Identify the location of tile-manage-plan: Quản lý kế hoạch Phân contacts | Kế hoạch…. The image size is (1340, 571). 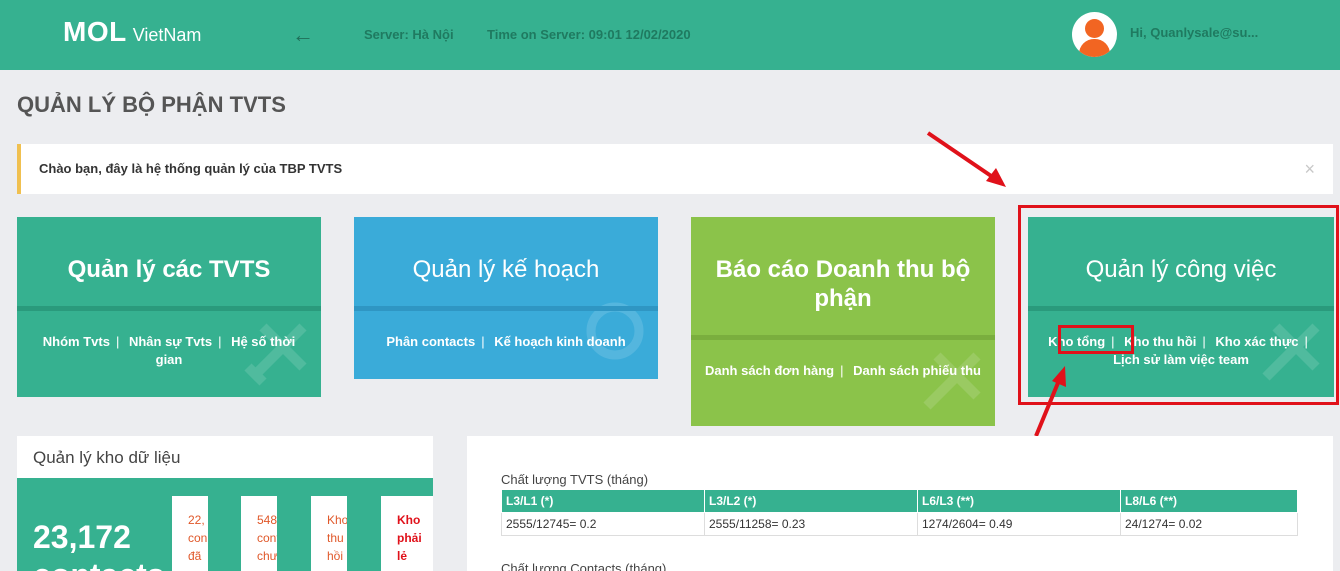
(506, 298).